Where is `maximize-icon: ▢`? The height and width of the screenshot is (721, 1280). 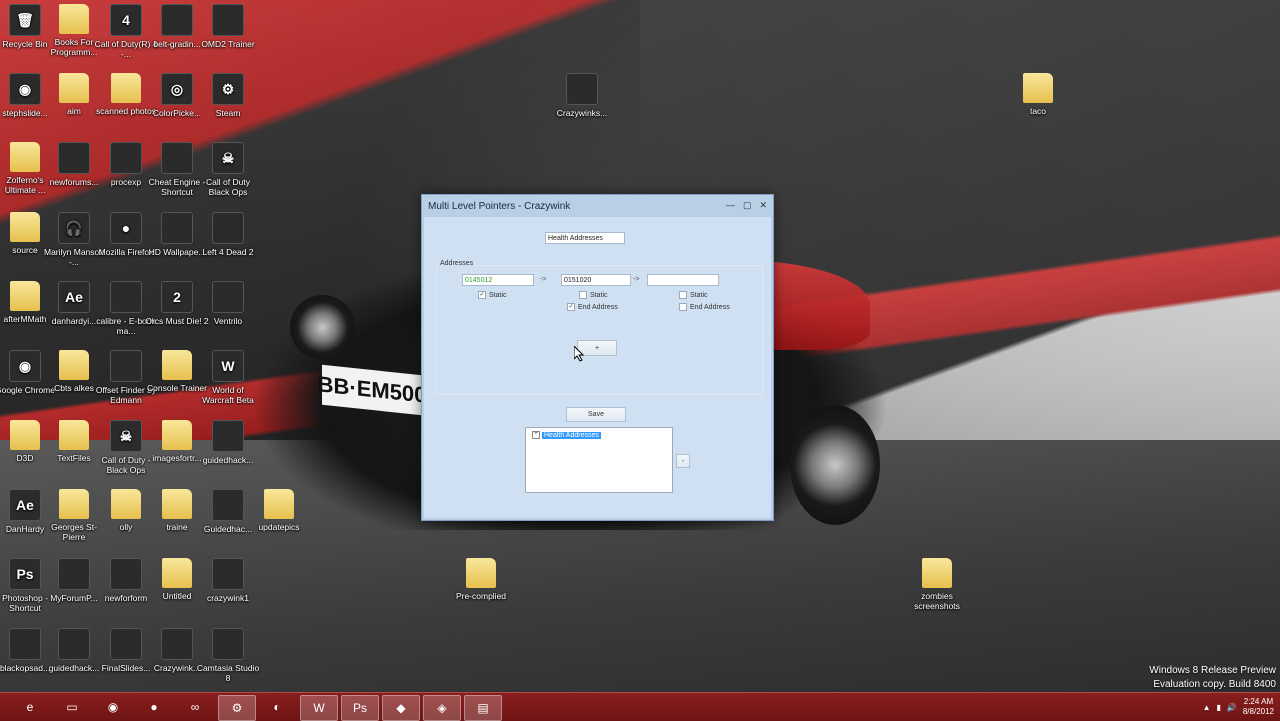
maximize-icon: ▢ is located at coordinates (747, 205).